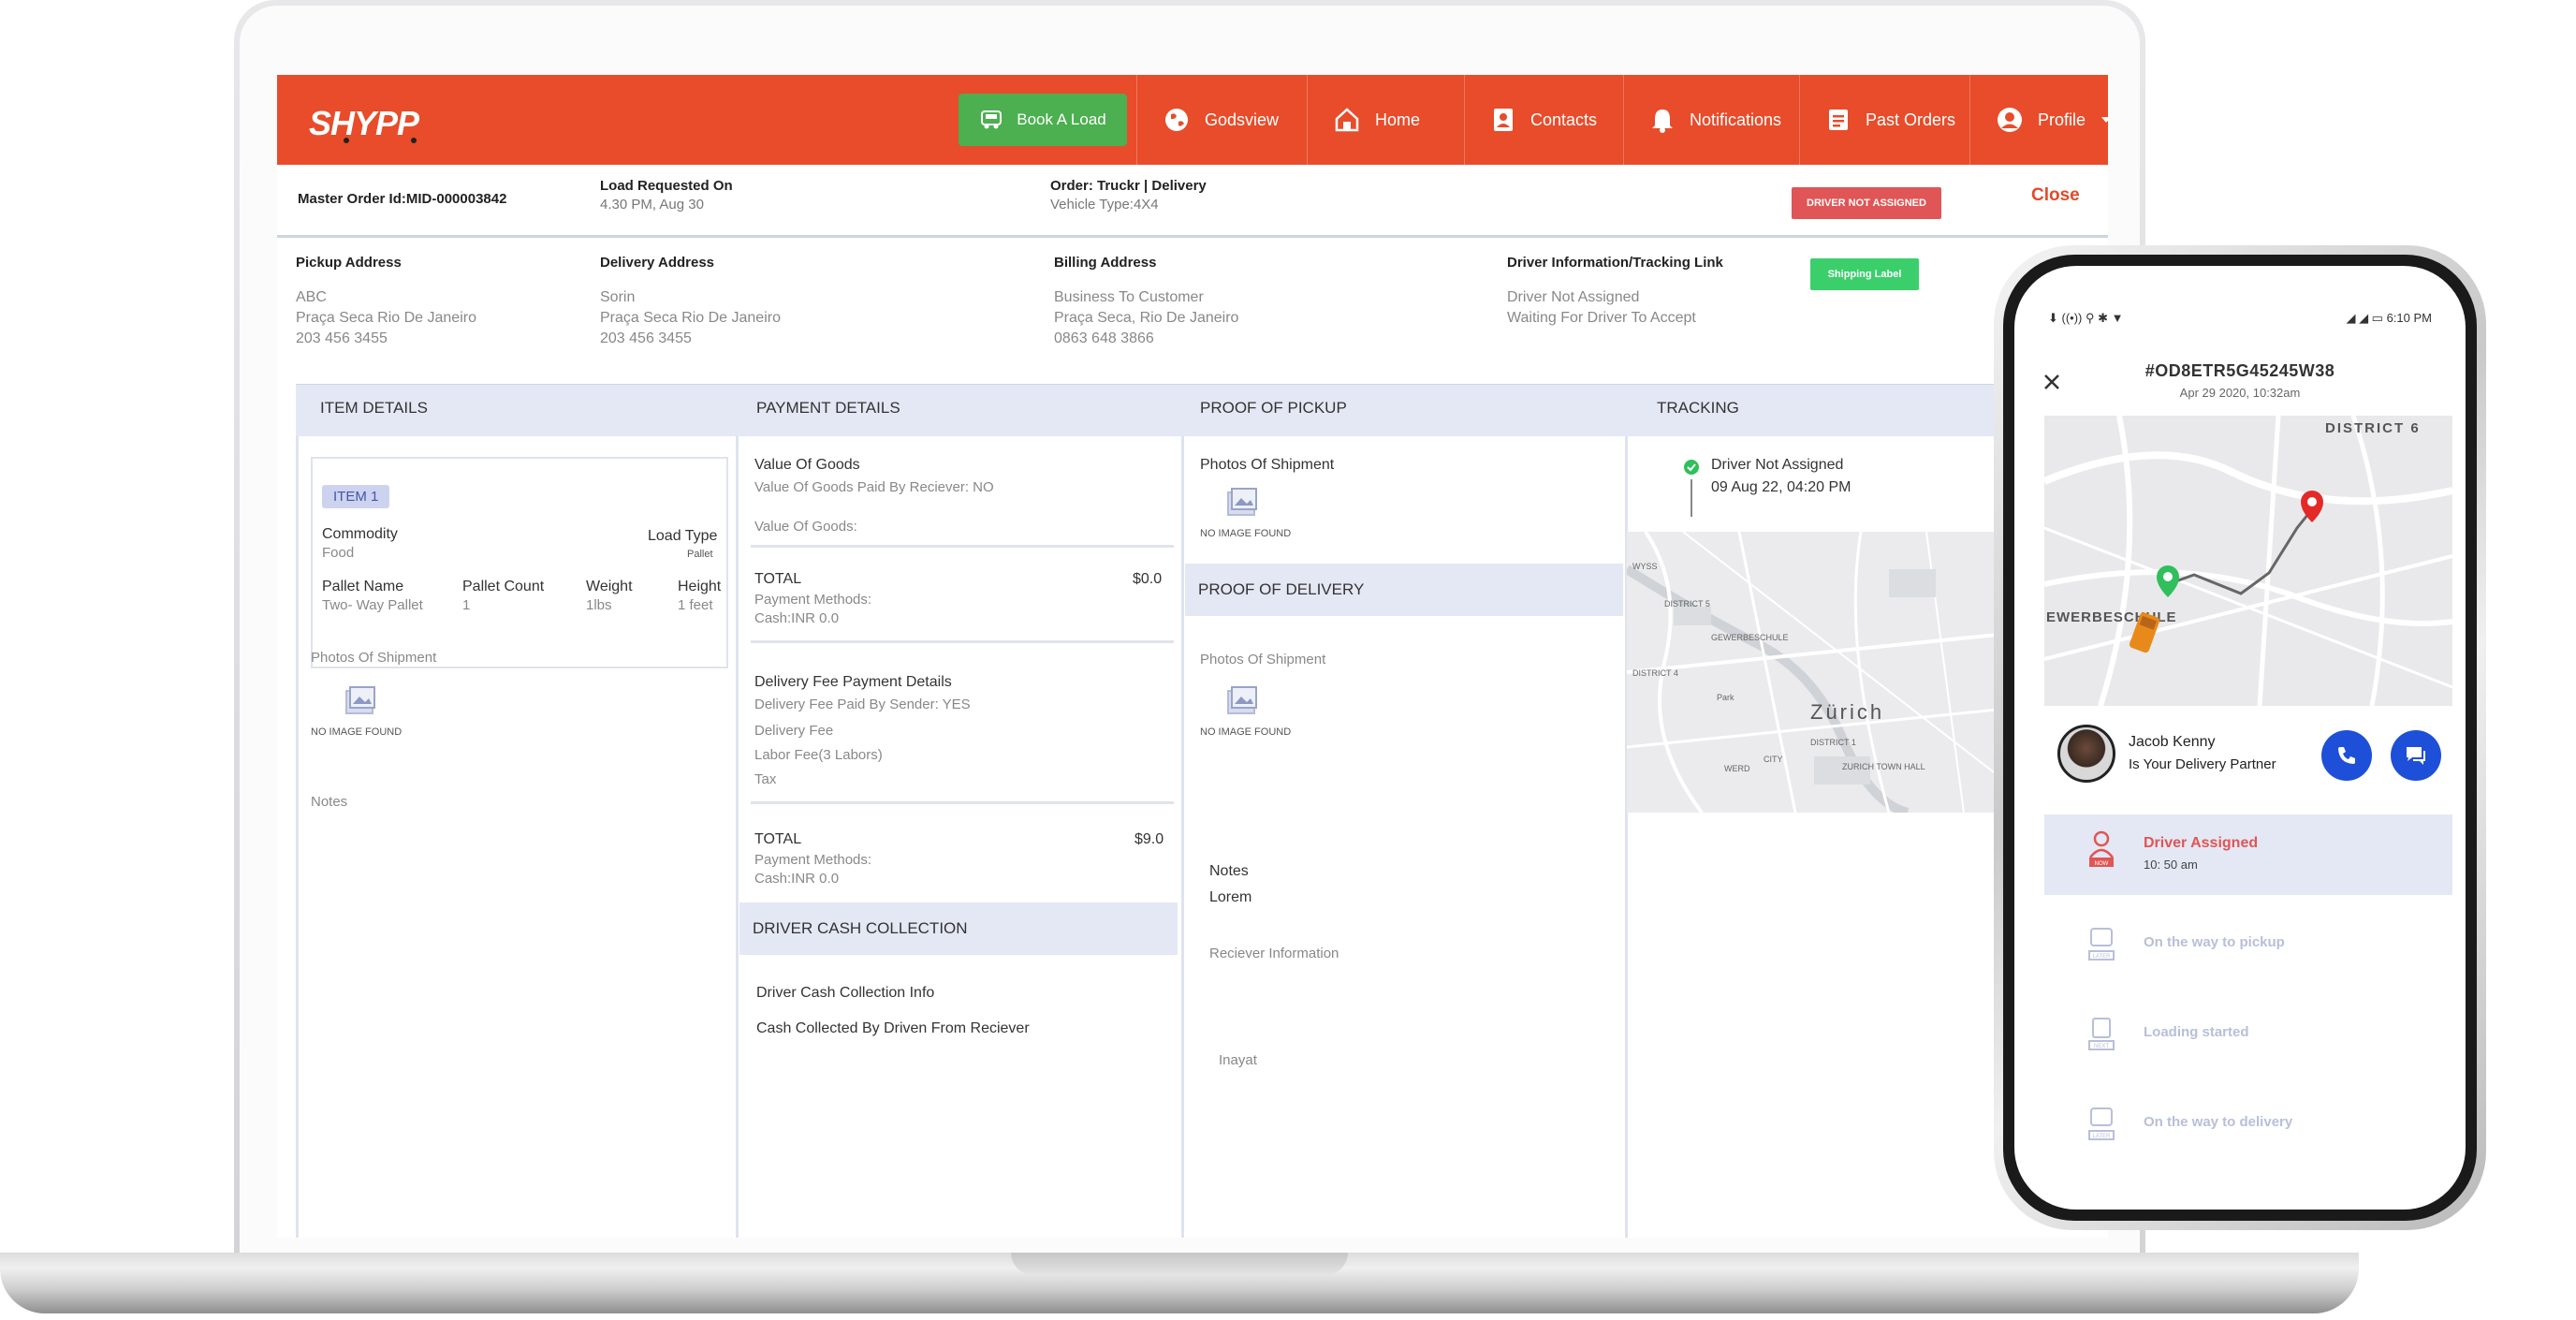 The image size is (2576, 1320). What do you see at coordinates (357, 732) in the screenshot?
I see `item-no-image-label: NO IMAGE FOUND` at bounding box center [357, 732].